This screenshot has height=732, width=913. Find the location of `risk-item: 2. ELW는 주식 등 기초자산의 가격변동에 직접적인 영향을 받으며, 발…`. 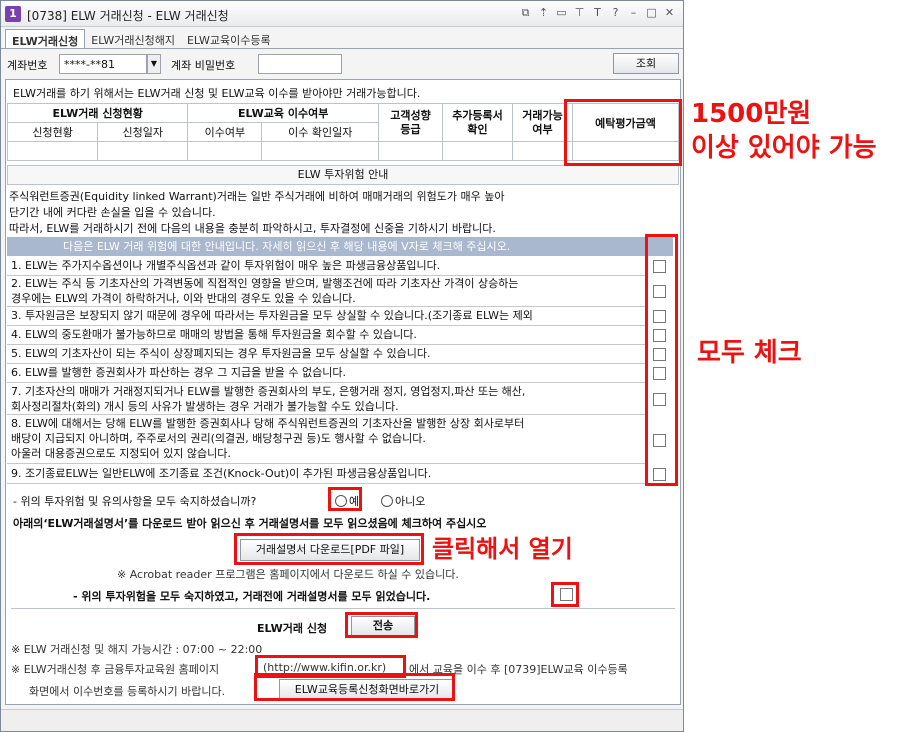

risk-item: 2. ELW는 주식 등 기초자산의 가격변동에 직접적인 영향을 받으며, 발… is located at coordinates (327, 291).